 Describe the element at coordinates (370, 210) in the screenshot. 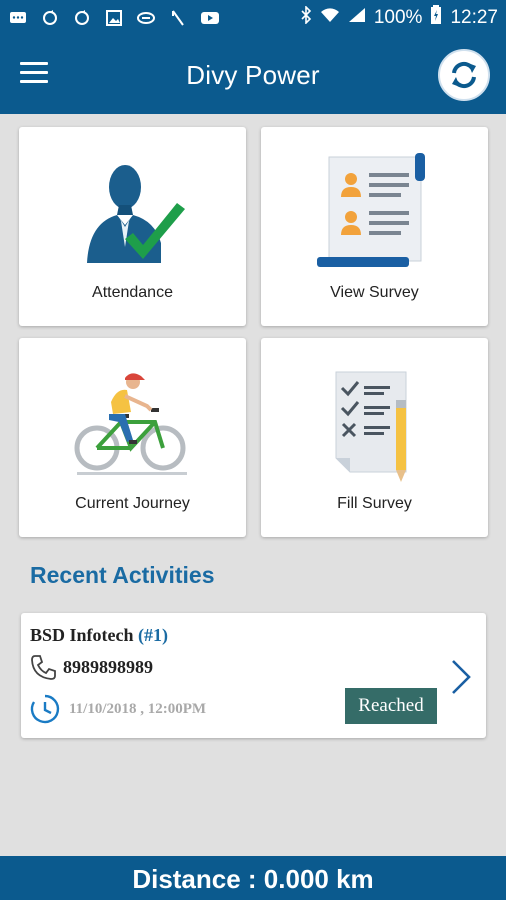

I see `survey-document-icon` at that location.